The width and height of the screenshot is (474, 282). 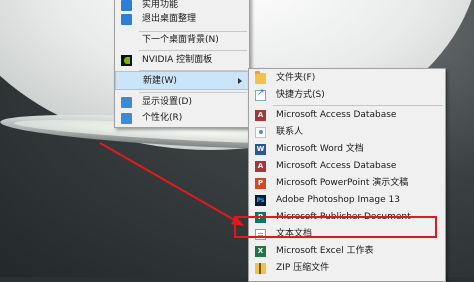 I want to click on annotation-arrow, so click(x=171, y=184).